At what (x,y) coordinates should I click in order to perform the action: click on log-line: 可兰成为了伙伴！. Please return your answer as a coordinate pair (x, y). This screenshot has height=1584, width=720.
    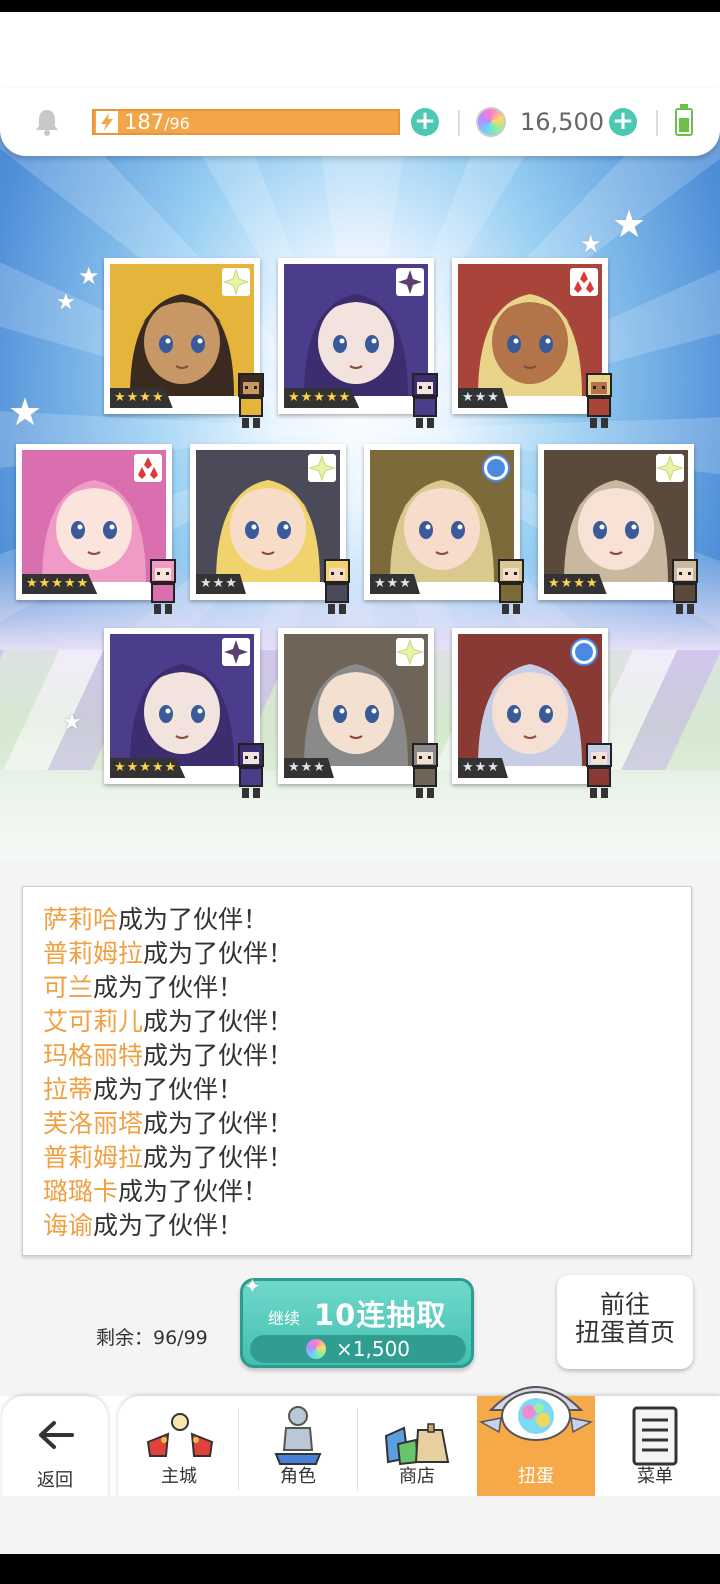
    Looking at the image, I should click on (367, 988).